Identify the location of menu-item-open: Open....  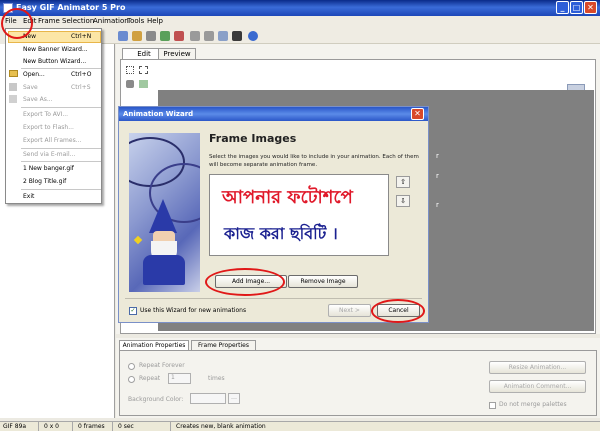
(34, 74).